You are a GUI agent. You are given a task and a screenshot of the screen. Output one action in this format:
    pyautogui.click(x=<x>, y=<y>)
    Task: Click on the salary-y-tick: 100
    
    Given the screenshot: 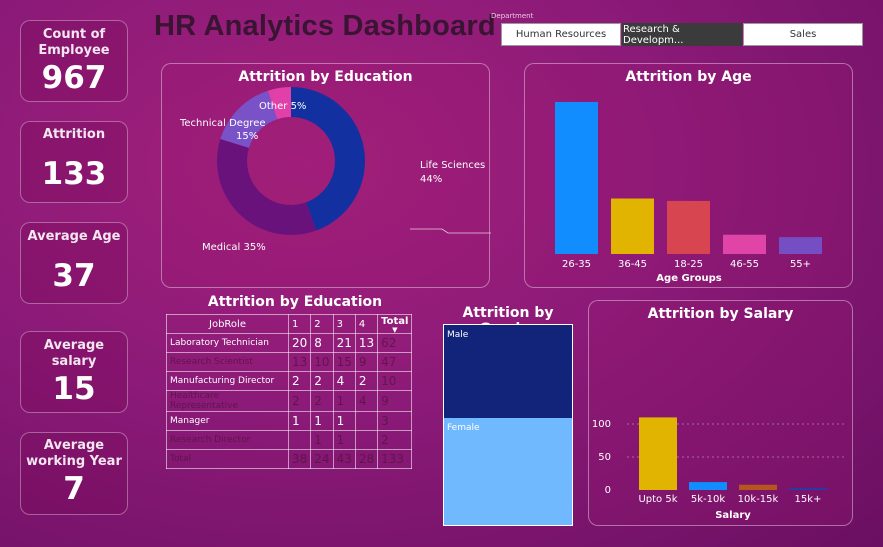 What is the action you would take?
    pyautogui.click(x=601, y=424)
    